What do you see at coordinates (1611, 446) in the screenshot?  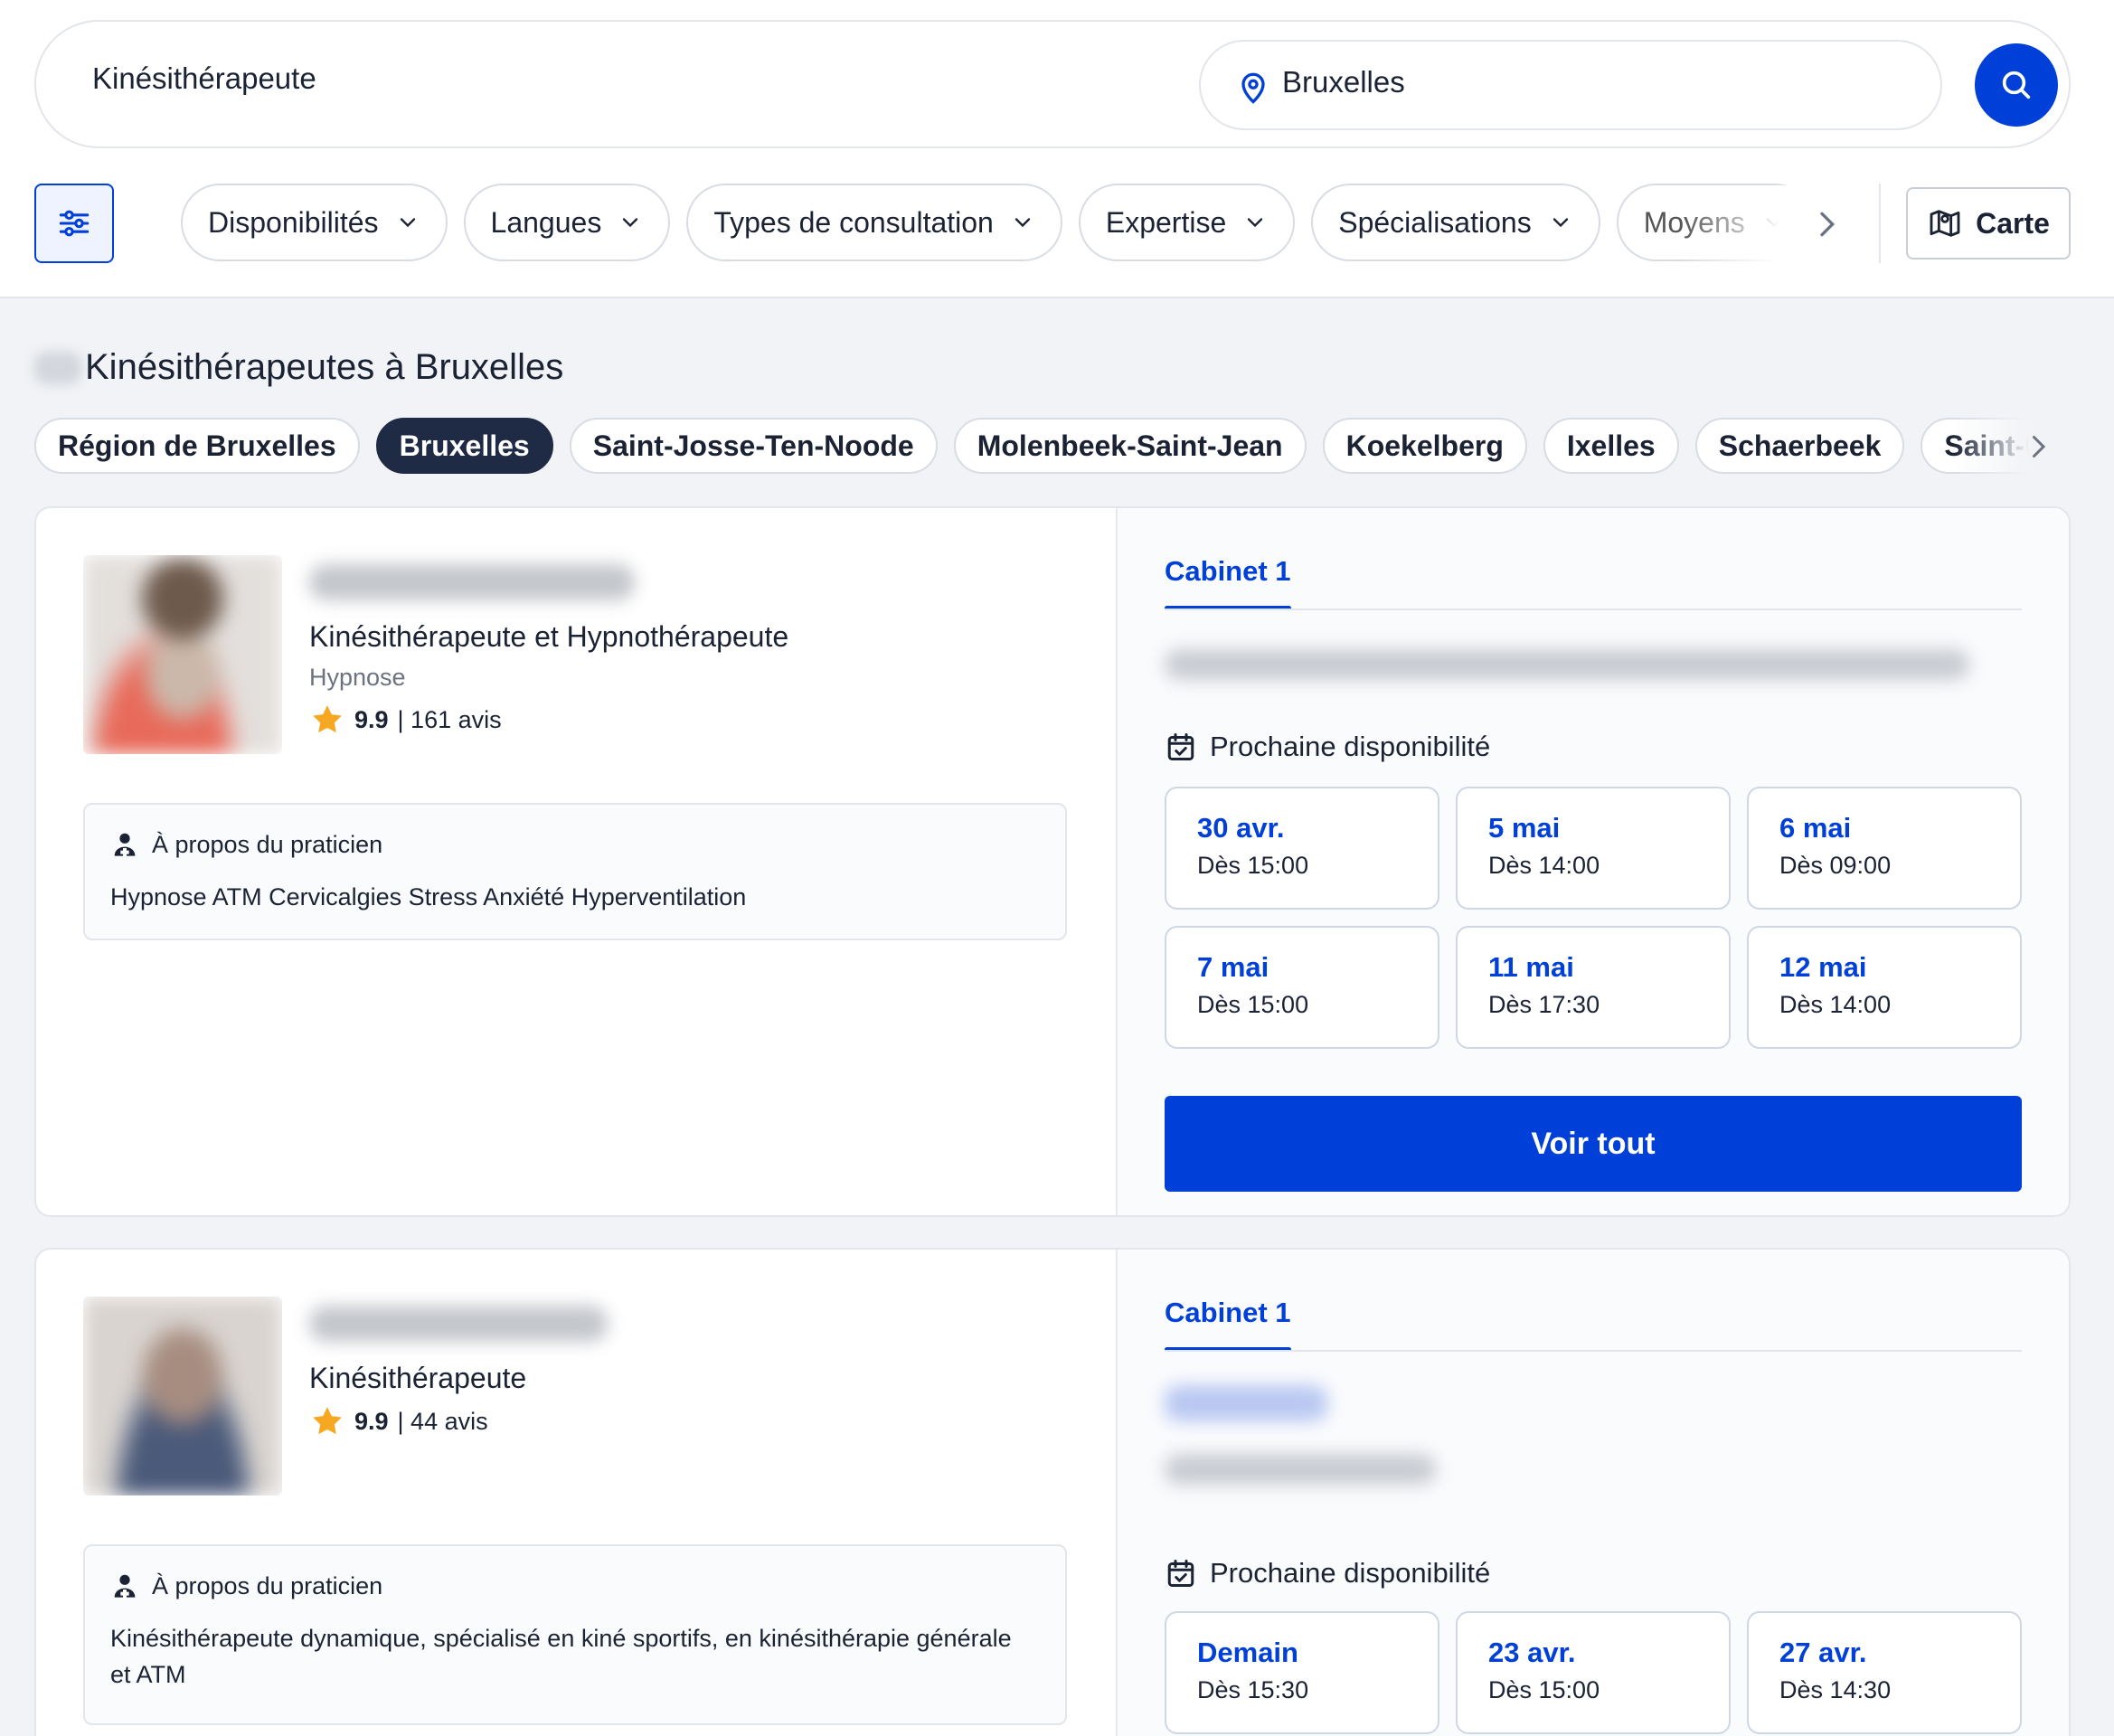 I see `city-chip: Ixelles` at bounding box center [1611, 446].